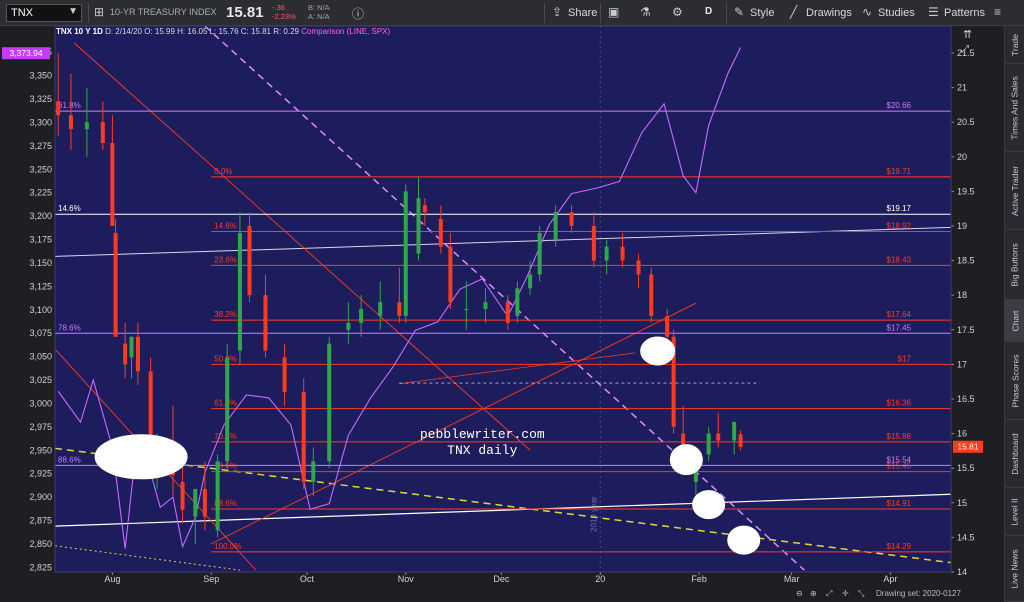  Describe the element at coordinates (799, 593) in the screenshot. I see `zoom-out-icon: ⊖` at that location.